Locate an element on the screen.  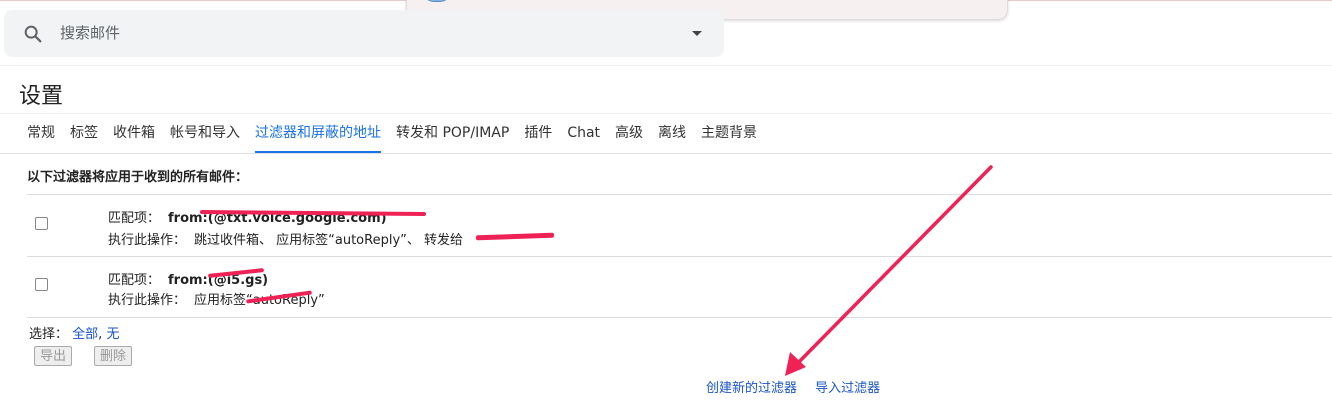
arrow-shaft is located at coordinates (892, 267).